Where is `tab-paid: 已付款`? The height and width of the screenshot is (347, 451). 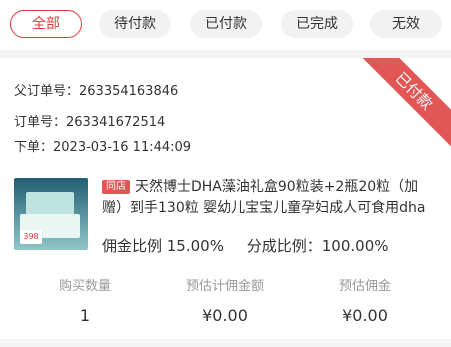
tab-paid: 已付款 is located at coordinates (226, 24).